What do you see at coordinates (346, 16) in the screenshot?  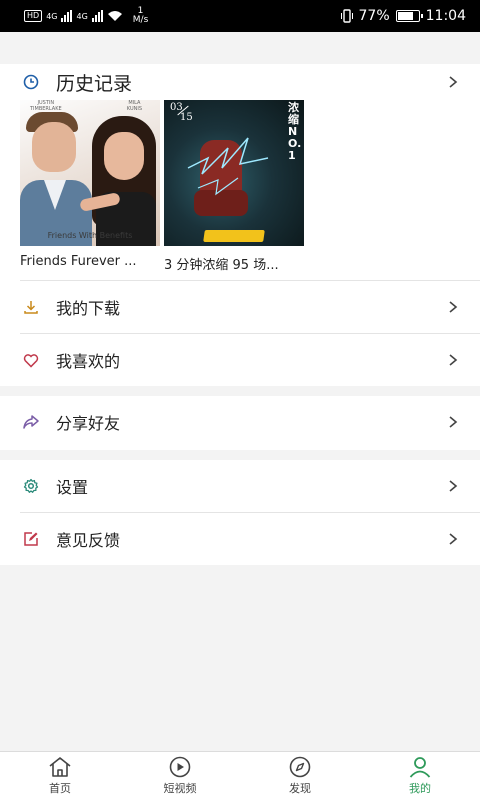 I see `vibrate-icon` at bounding box center [346, 16].